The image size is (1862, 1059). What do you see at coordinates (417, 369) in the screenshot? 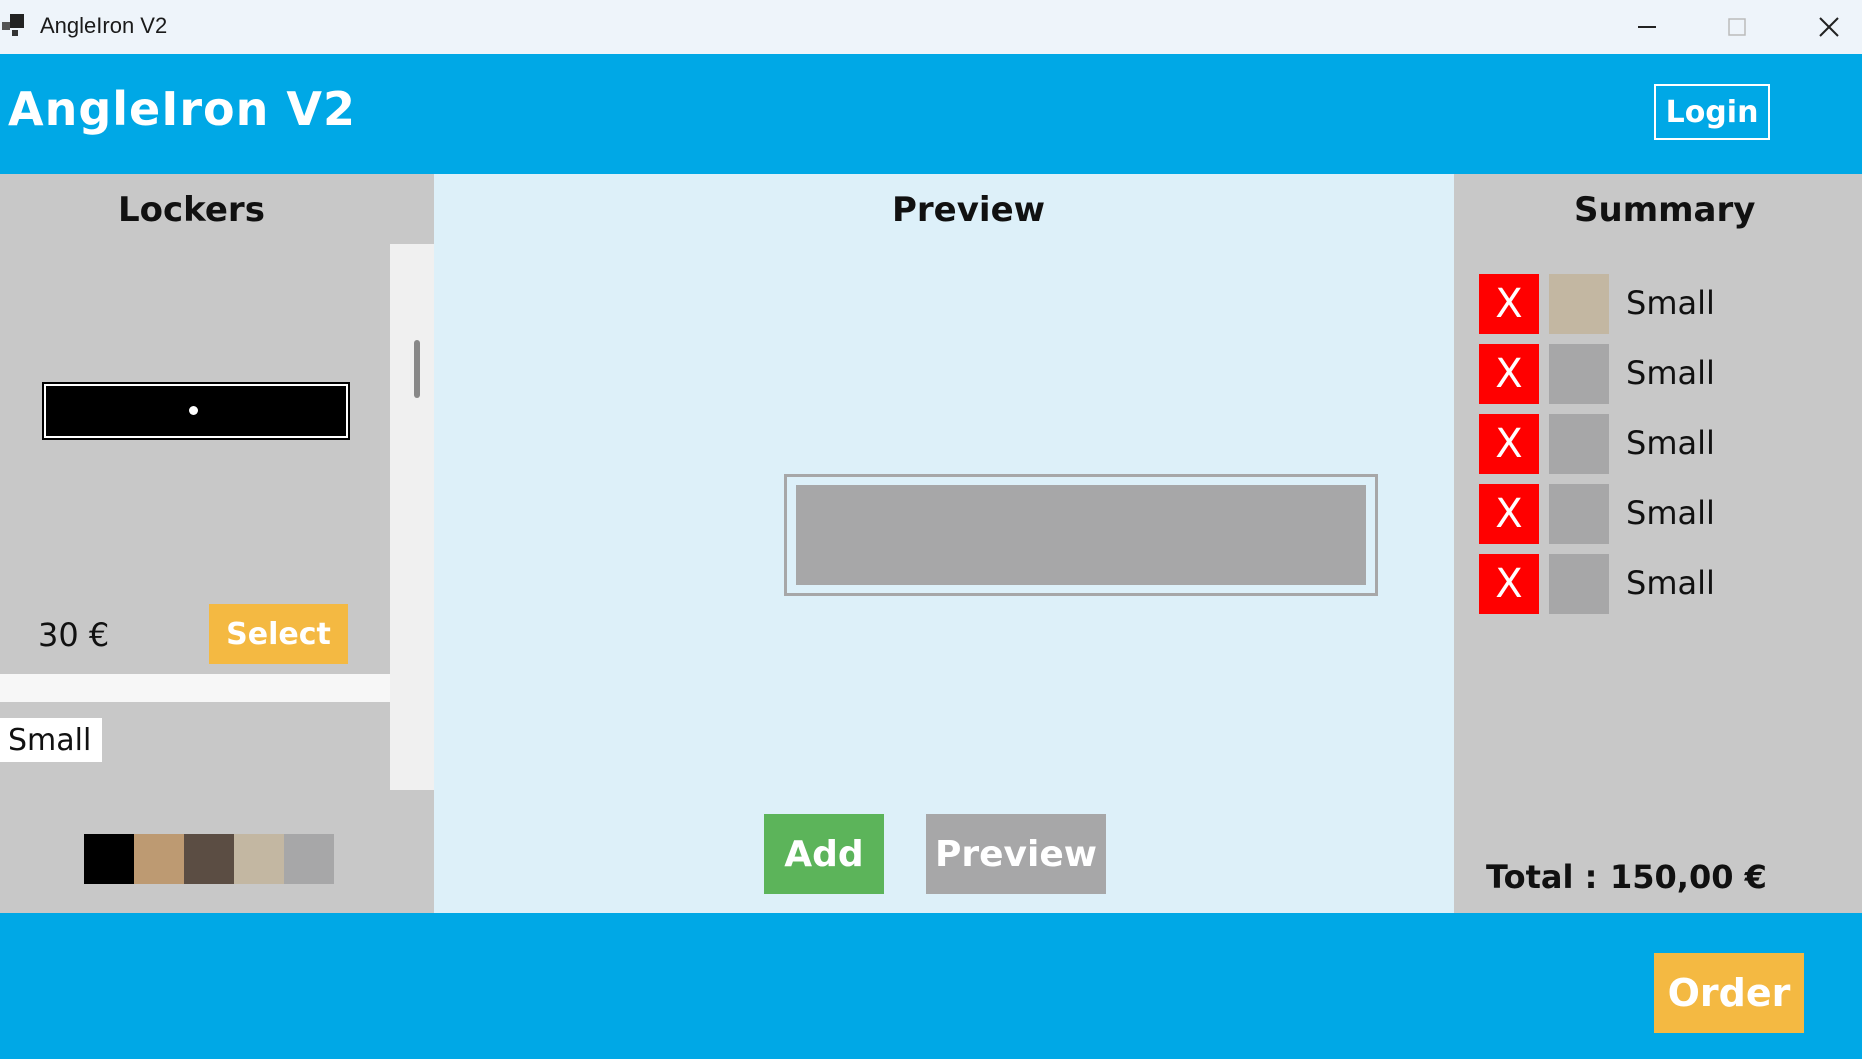
I see `scrollbar-thumb` at bounding box center [417, 369].